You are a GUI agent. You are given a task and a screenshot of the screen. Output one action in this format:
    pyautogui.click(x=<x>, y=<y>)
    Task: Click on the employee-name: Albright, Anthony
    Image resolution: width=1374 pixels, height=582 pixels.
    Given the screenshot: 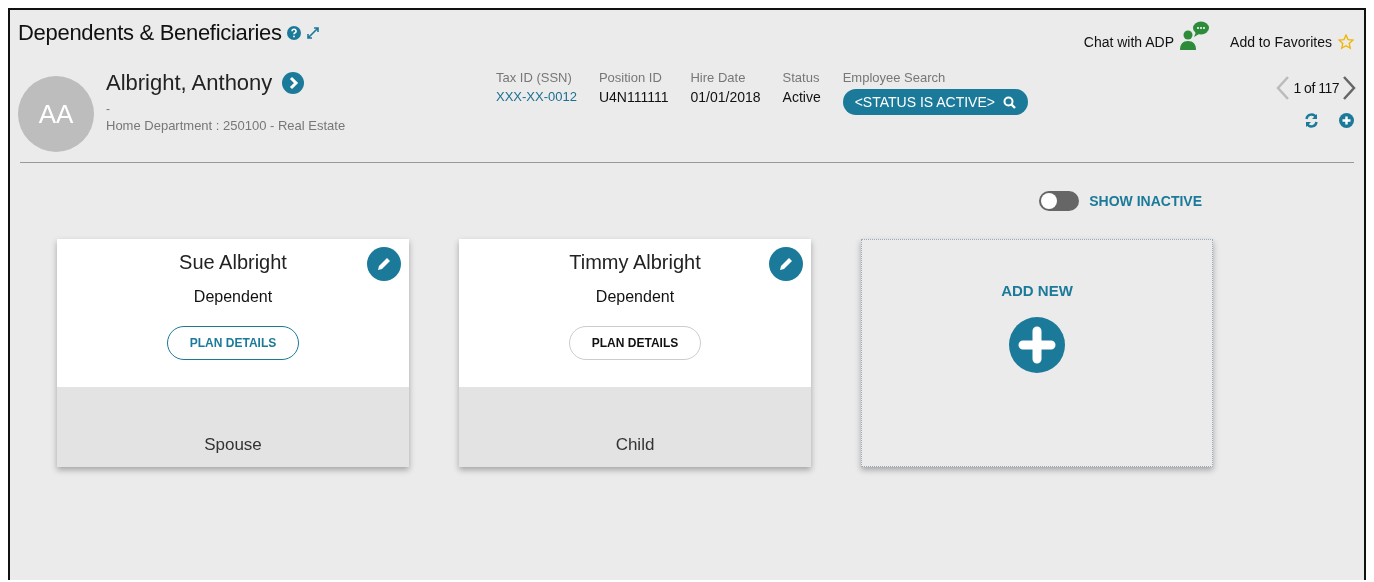 What is the action you would take?
    pyautogui.click(x=189, y=83)
    